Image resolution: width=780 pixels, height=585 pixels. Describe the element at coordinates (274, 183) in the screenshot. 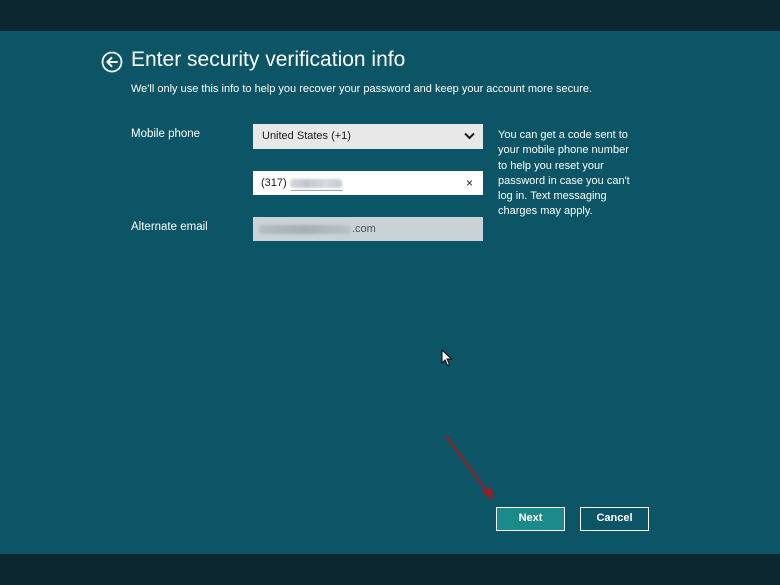

I see `phone-prefix: (317)` at that location.